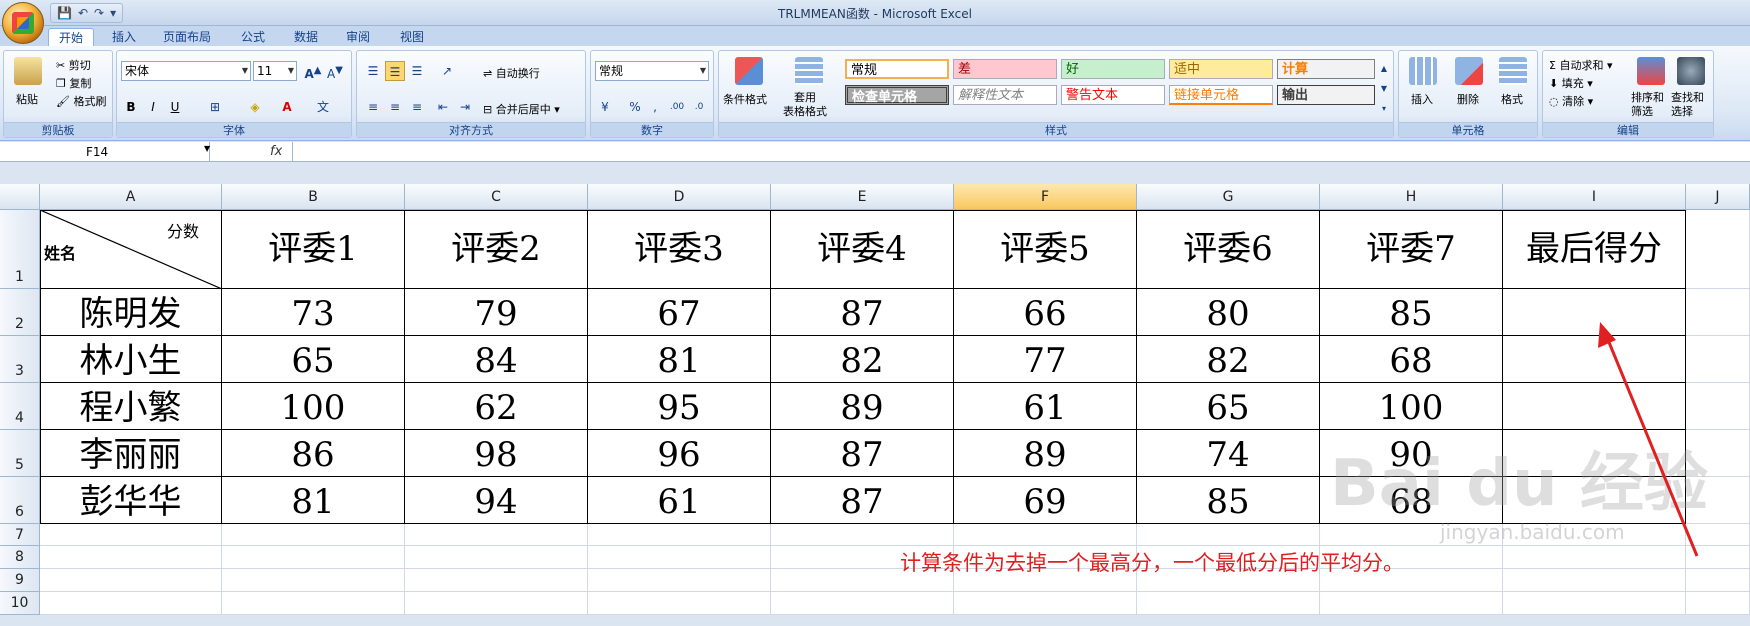 The image size is (1750, 626). I want to click on office-button, so click(23, 23).